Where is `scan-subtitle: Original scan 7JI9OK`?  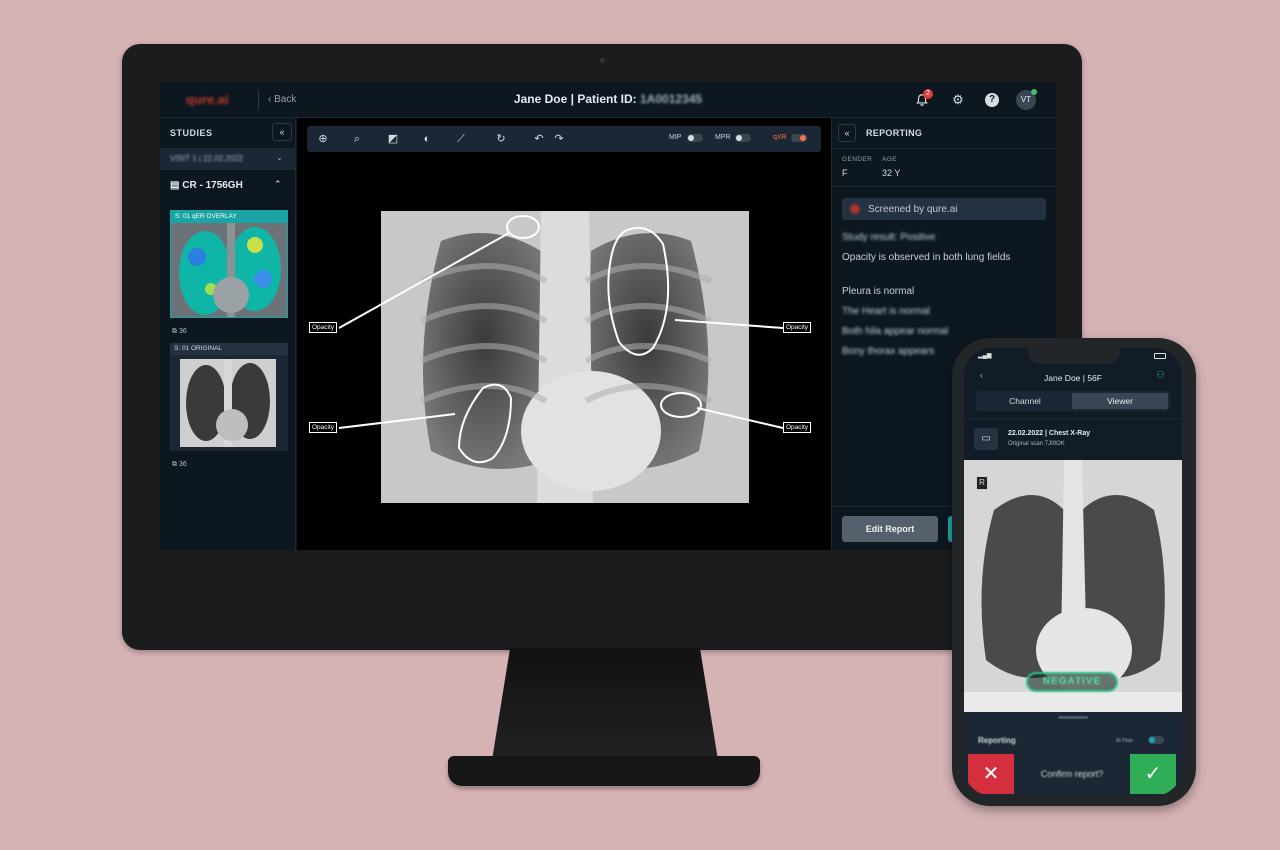
scan-subtitle: Original scan 7JI9OK is located at coordinates (1036, 444).